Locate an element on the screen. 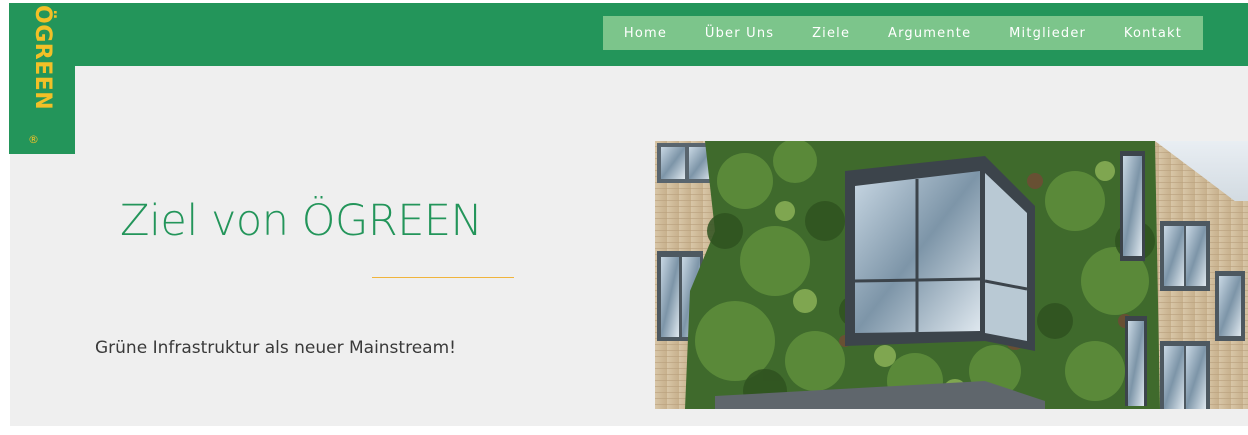  nav-item-ueber-uns: Über Uns is located at coordinates (739, 33).